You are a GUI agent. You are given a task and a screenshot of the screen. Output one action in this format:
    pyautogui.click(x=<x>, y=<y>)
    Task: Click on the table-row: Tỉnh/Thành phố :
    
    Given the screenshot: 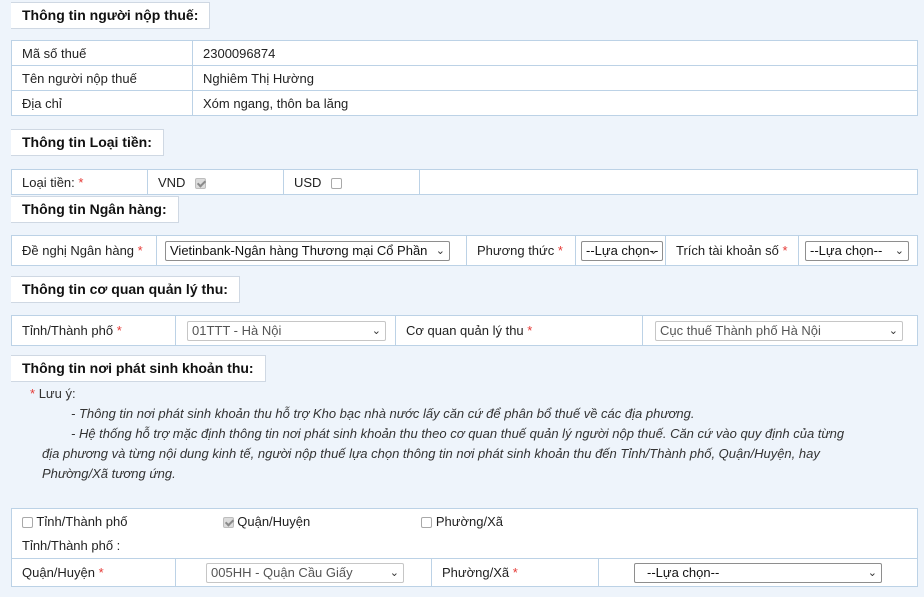 What is the action you would take?
    pyautogui.click(x=464, y=546)
    